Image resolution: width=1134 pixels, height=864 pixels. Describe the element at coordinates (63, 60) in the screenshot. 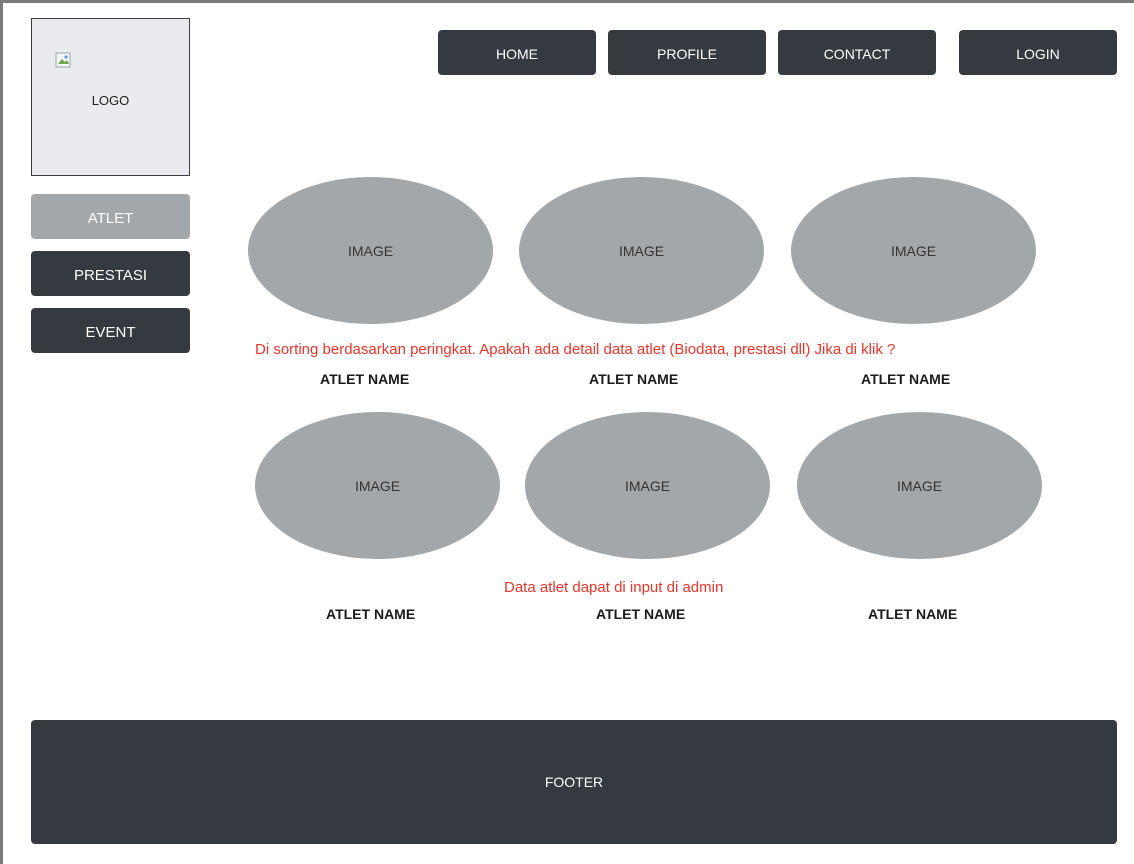

I see `broken-image-icon` at that location.